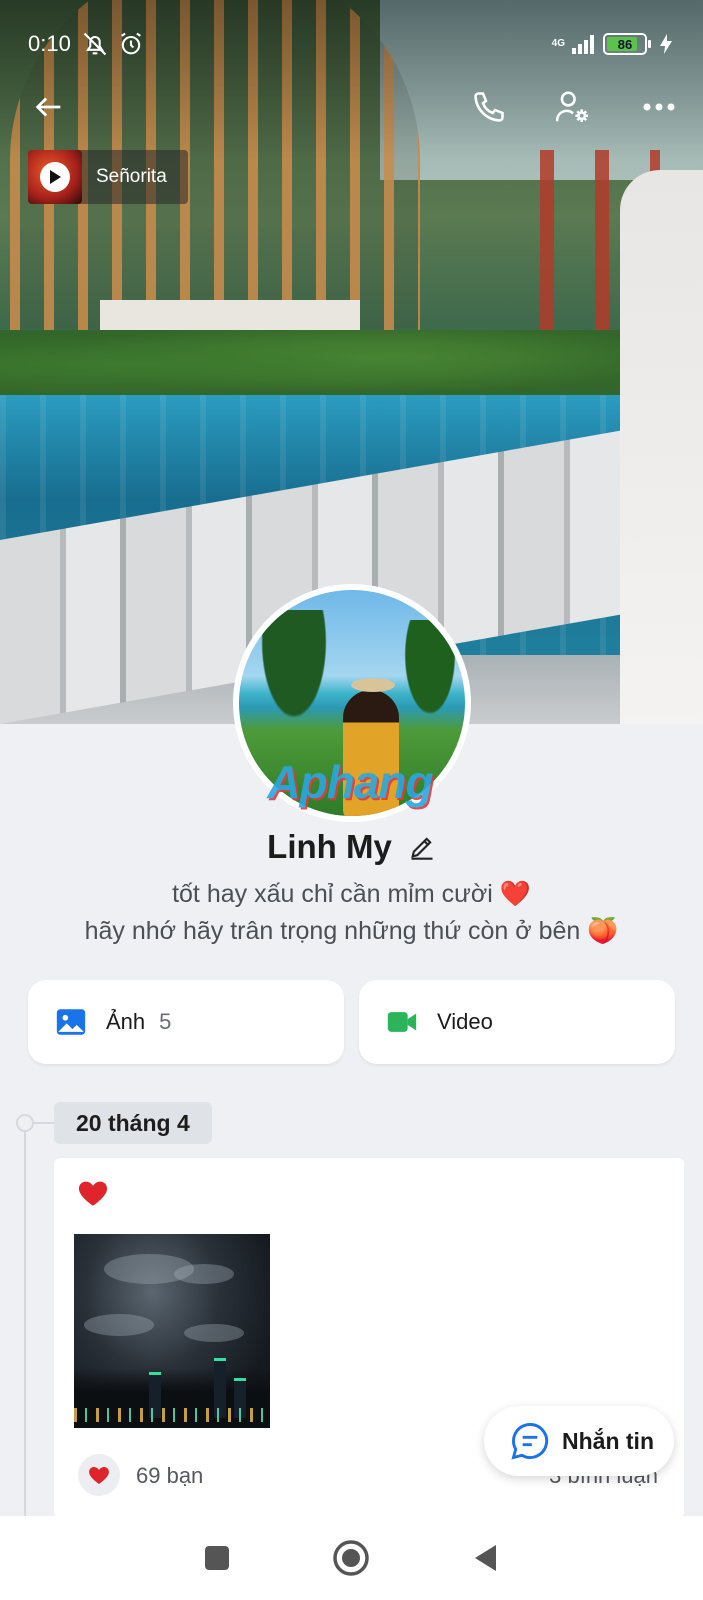 The image size is (703, 1600). What do you see at coordinates (165, 1021) in the screenshot?
I see `photos-count: 5` at bounding box center [165, 1021].